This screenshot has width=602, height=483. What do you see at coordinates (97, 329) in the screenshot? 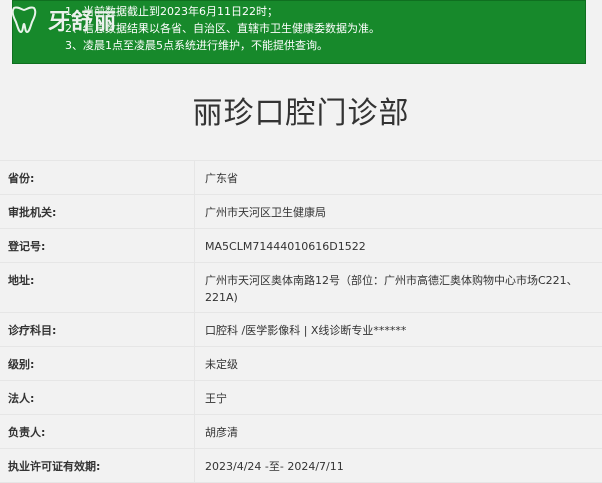
I see `field-label: 诊疗科目:` at bounding box center [97, 329].